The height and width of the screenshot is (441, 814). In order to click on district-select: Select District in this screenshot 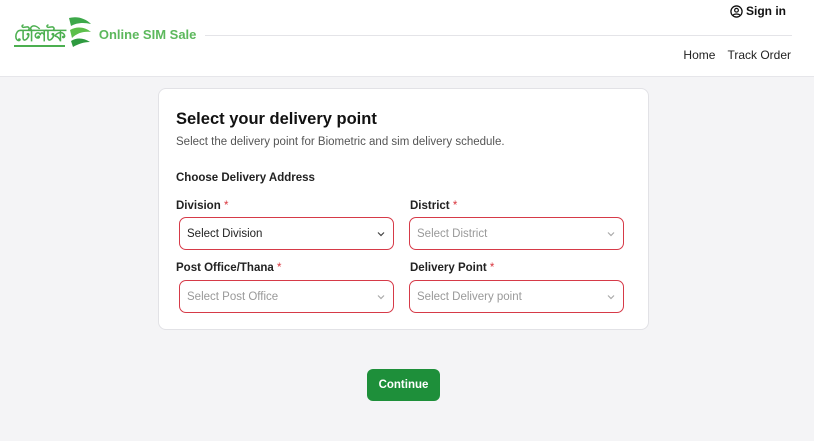, I will do `click(516, 233)`.